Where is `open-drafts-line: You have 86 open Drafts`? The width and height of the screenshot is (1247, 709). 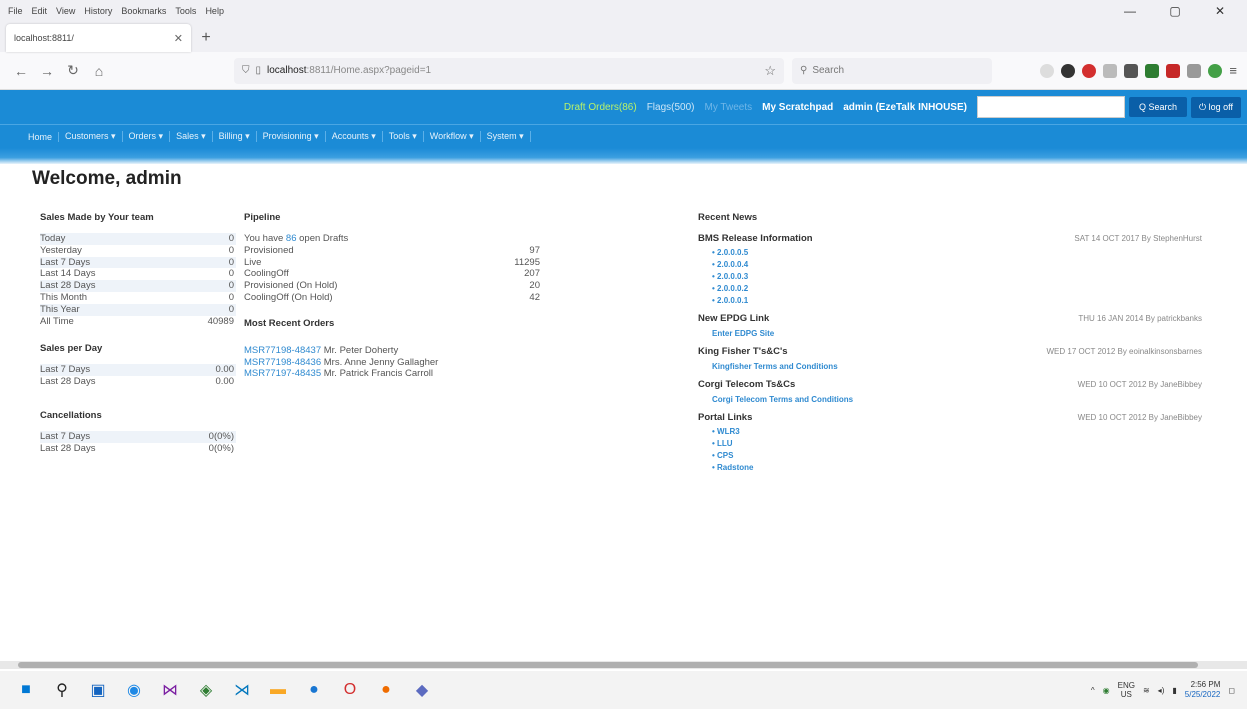 open-drafts-line: You have 86 open Drafts is located at coordinates (394, 239).